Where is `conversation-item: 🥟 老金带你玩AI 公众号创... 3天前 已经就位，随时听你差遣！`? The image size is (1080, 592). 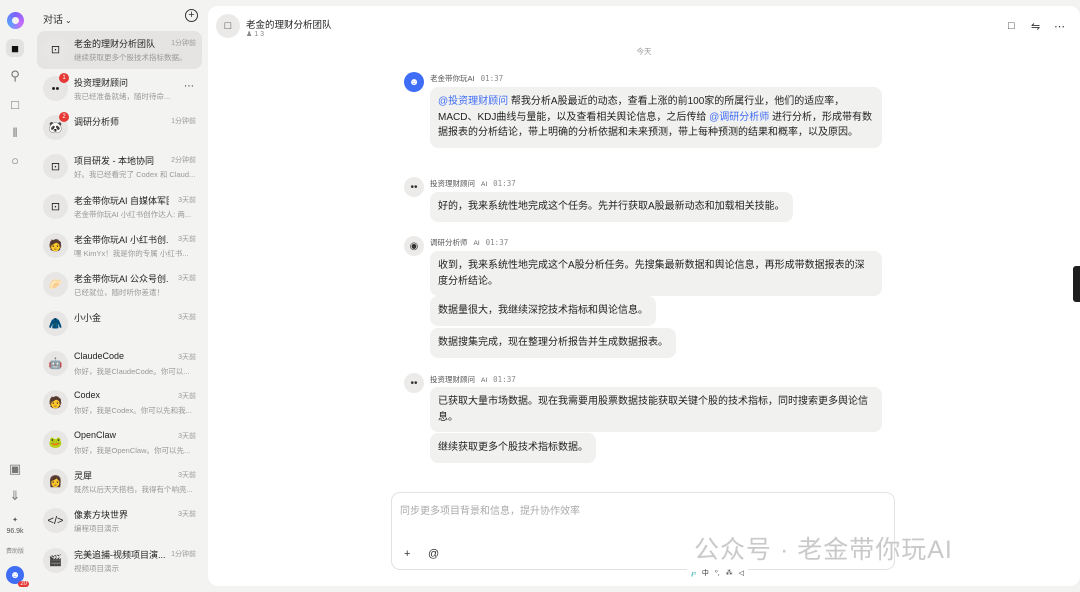
conversation-item: 🥟 老金带你玩AI 公众号创... 3天前 已经就位，随时听你差遣！ is located at coordinates (119, 285).